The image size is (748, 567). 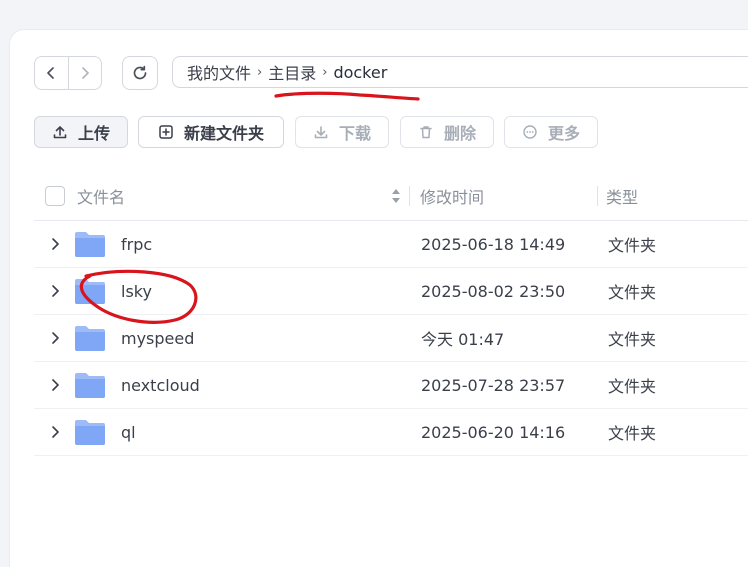 What do you see at coordinates (101, 196) in the screenshot?
I see `column-header-name: 文件名` at bounding box center [101, 196].